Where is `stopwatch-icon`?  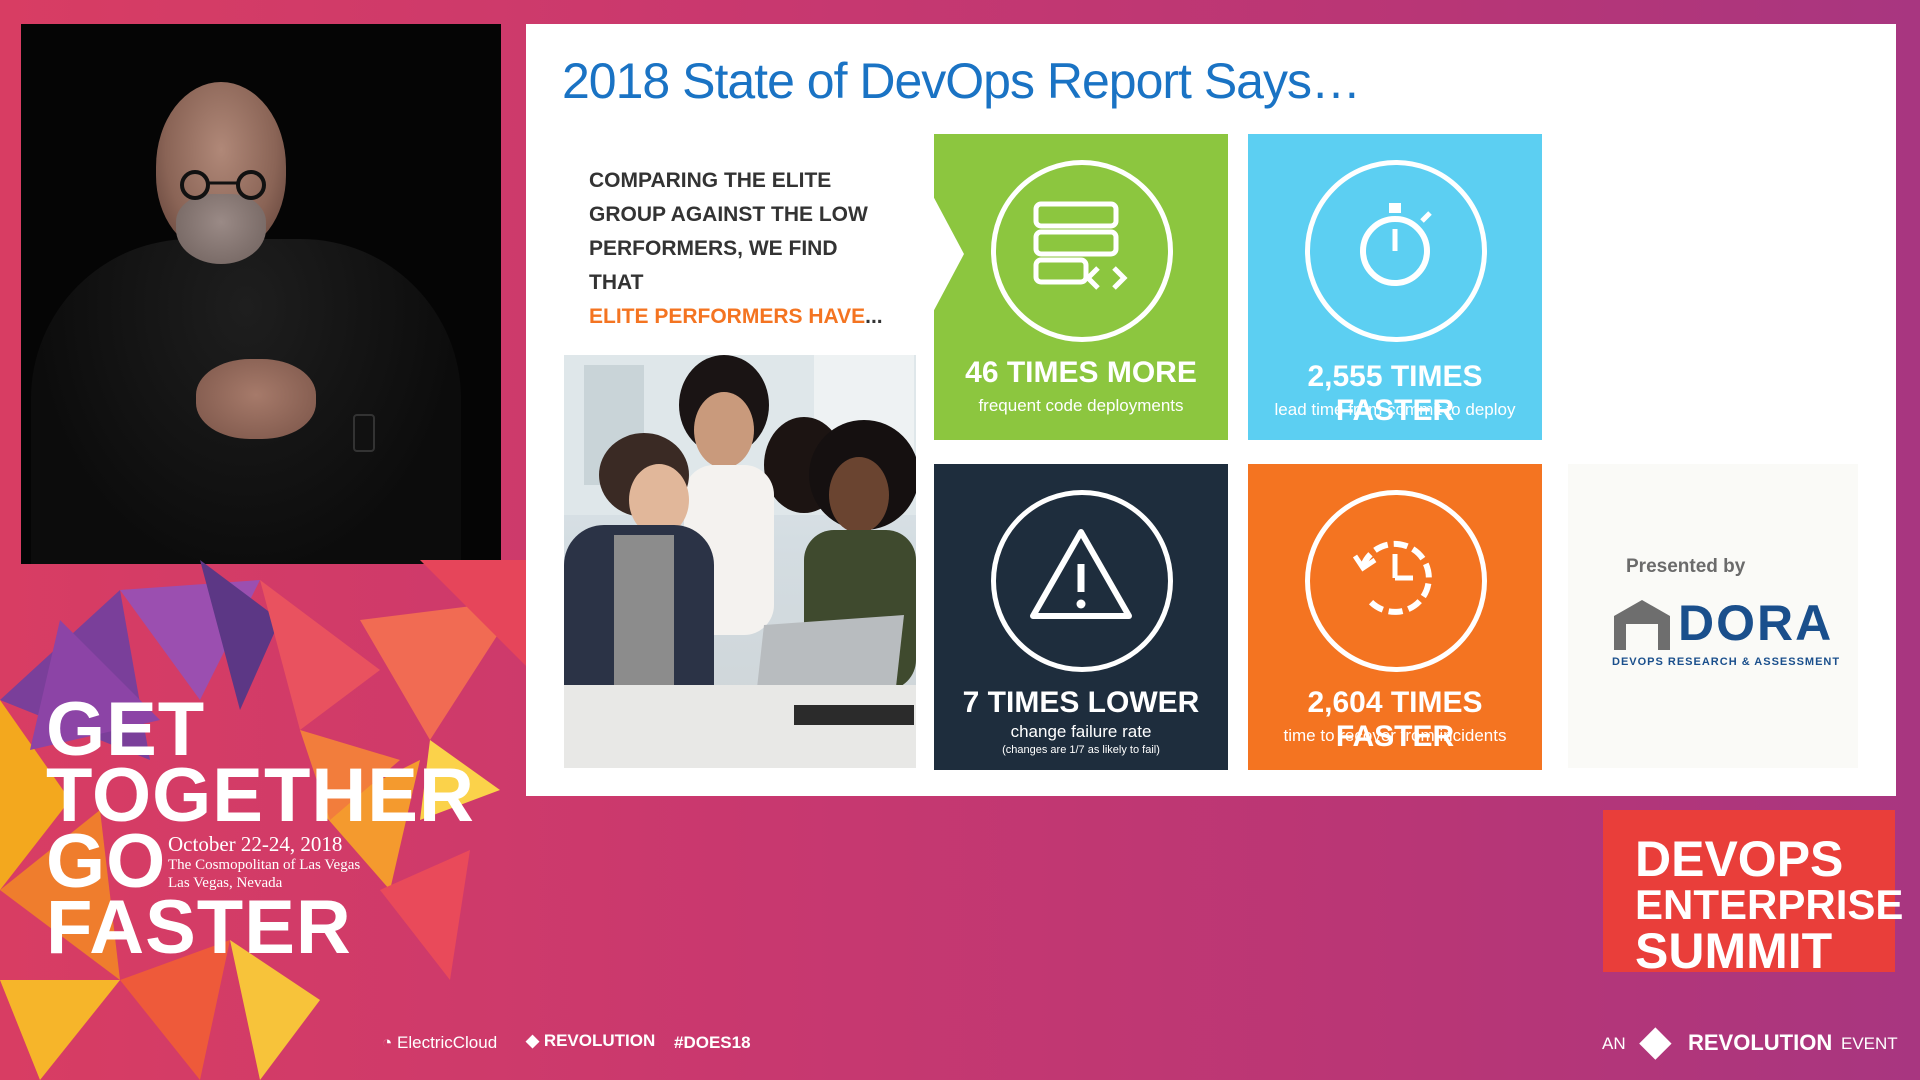
stopwatch-icon is located at coordinates (1396, 244).